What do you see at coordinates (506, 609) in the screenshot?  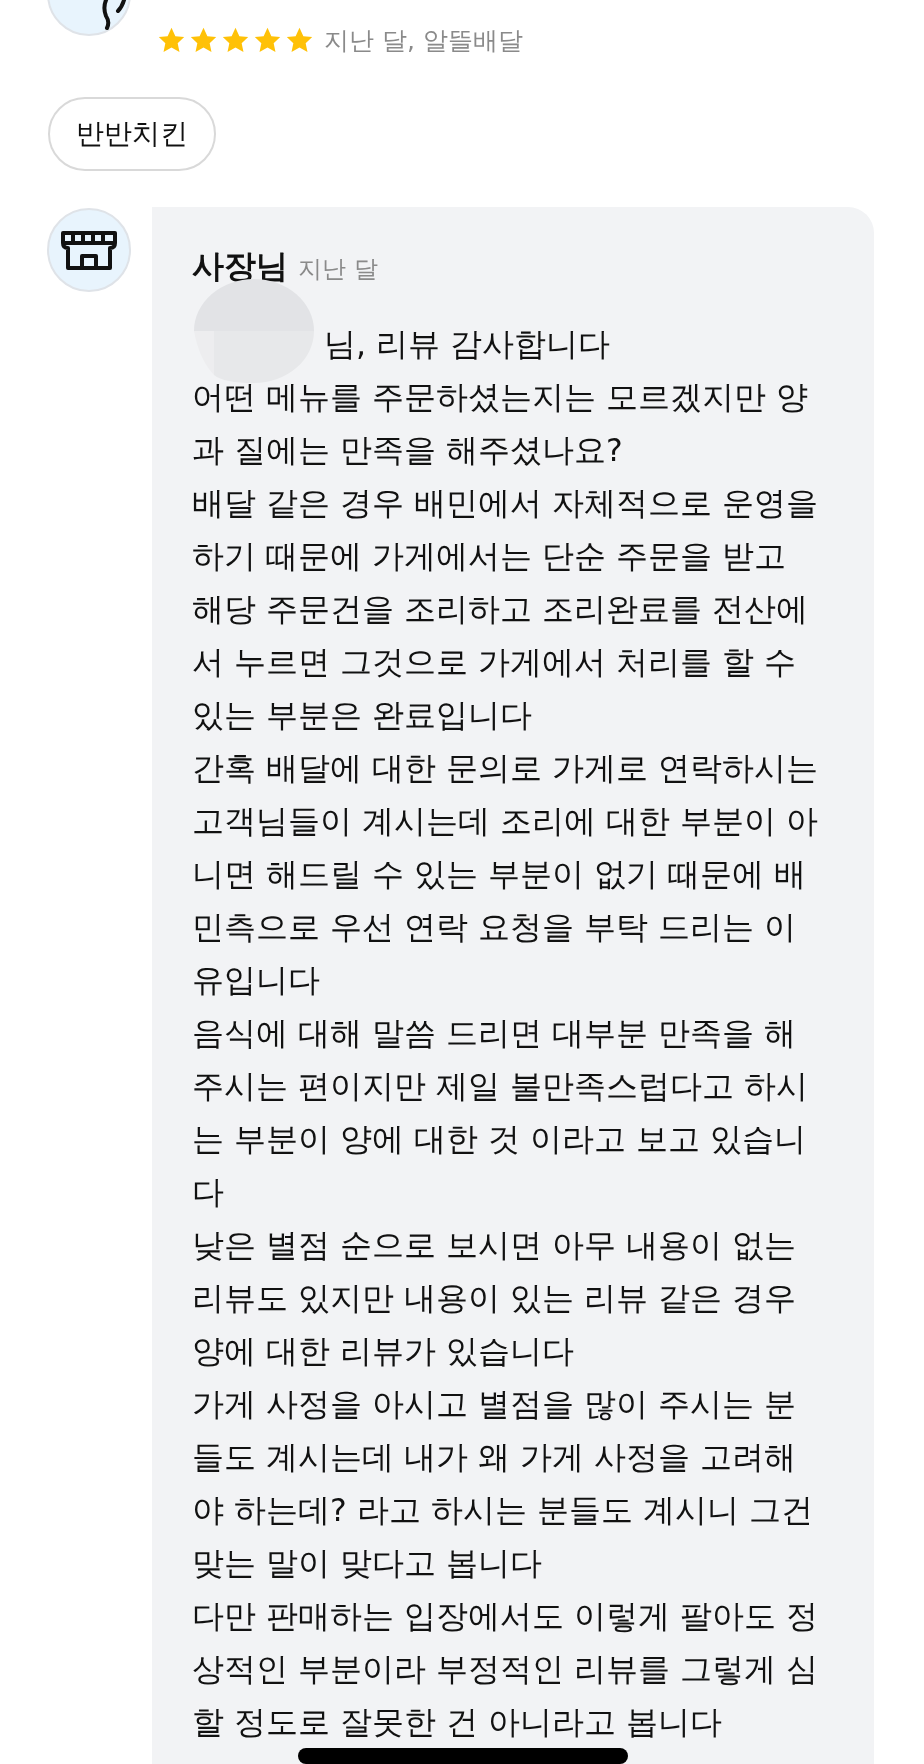 I see `reply-paragraph: 배달 같은 경우 배민에서 자체적으로 운영을 하기 때문에 가게에서는 단순 주문을 받고 해당 주문건을 조리하고 조리완료를 전산에서 누르면 그것으로 가게에서 처리를 할 수 있는 부분은 완료입니다` at bounding box center [506, 609].